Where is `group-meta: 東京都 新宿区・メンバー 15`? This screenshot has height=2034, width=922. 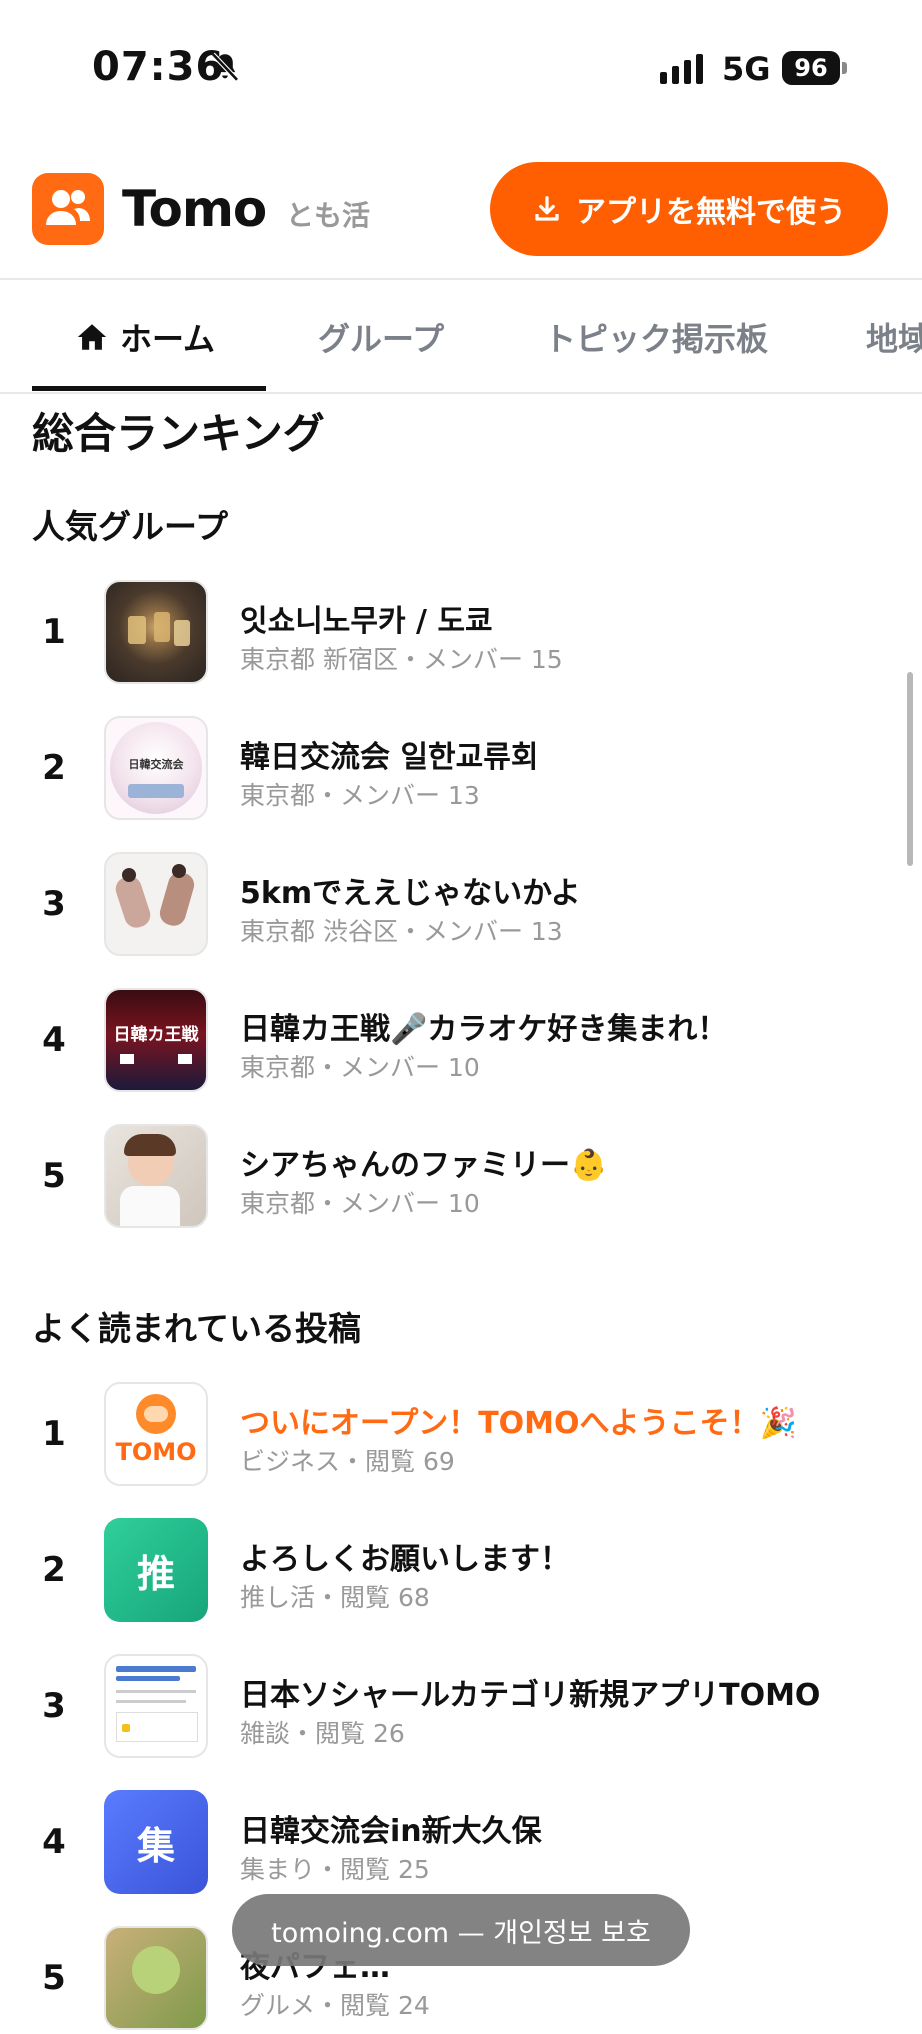
group-meta: 東京都 新宿区・メンバー 15 is located at coordinates (401, 659).